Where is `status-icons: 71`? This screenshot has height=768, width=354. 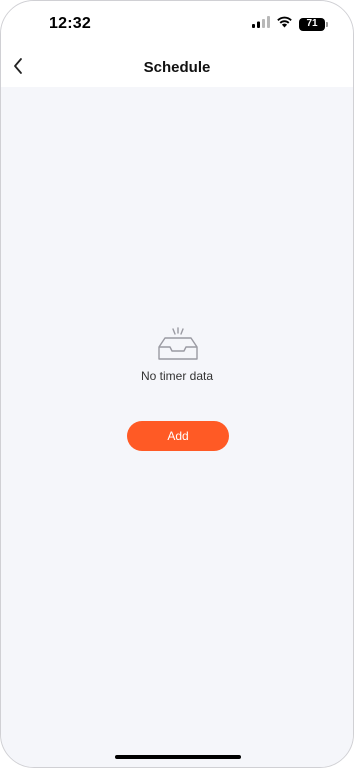
status-icons: 71 is located at coordinates (290, 24).